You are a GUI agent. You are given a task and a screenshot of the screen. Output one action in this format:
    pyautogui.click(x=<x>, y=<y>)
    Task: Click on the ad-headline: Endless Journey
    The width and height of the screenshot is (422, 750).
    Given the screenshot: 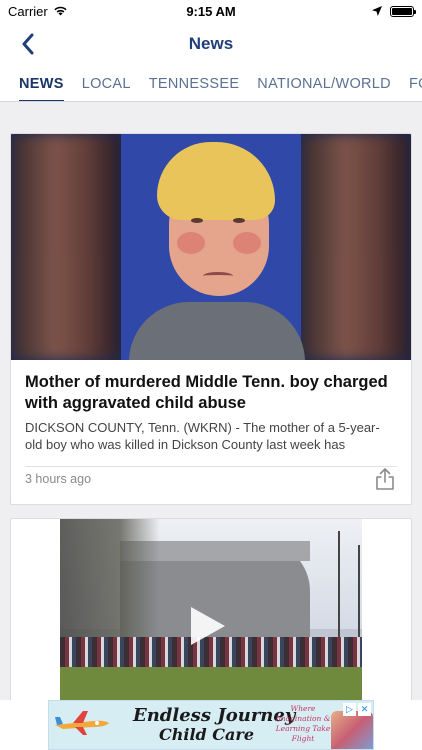 What is the action you would take?
    pyautogui.click(x=214, y=715)
    